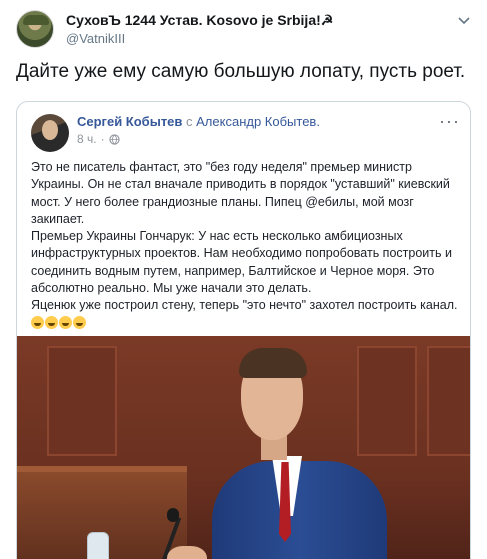 The height and width of the screenshot is (559, 487). Describe the element at coordinates (199, 20) in the screenshot. I see `author-name: СуховЪ 1244 Устав. Kosovo je Srbija!☭` at that location.